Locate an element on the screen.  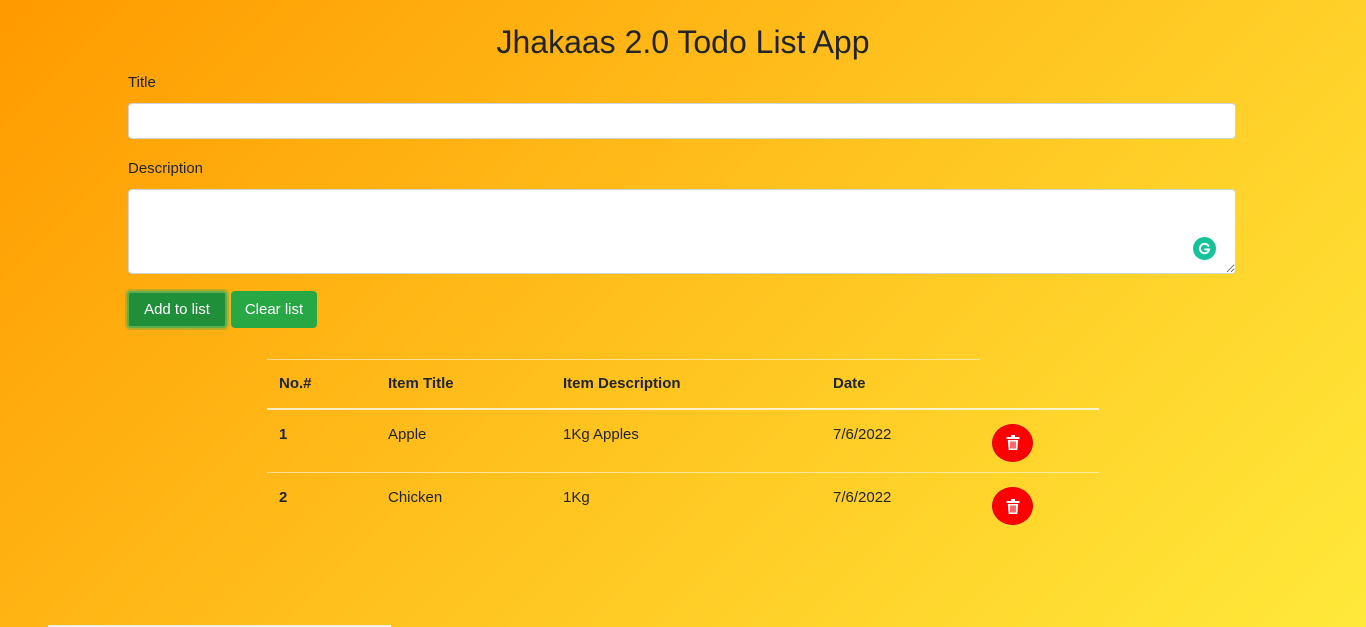
row-number: 2 is located at coordinates (283, 497).